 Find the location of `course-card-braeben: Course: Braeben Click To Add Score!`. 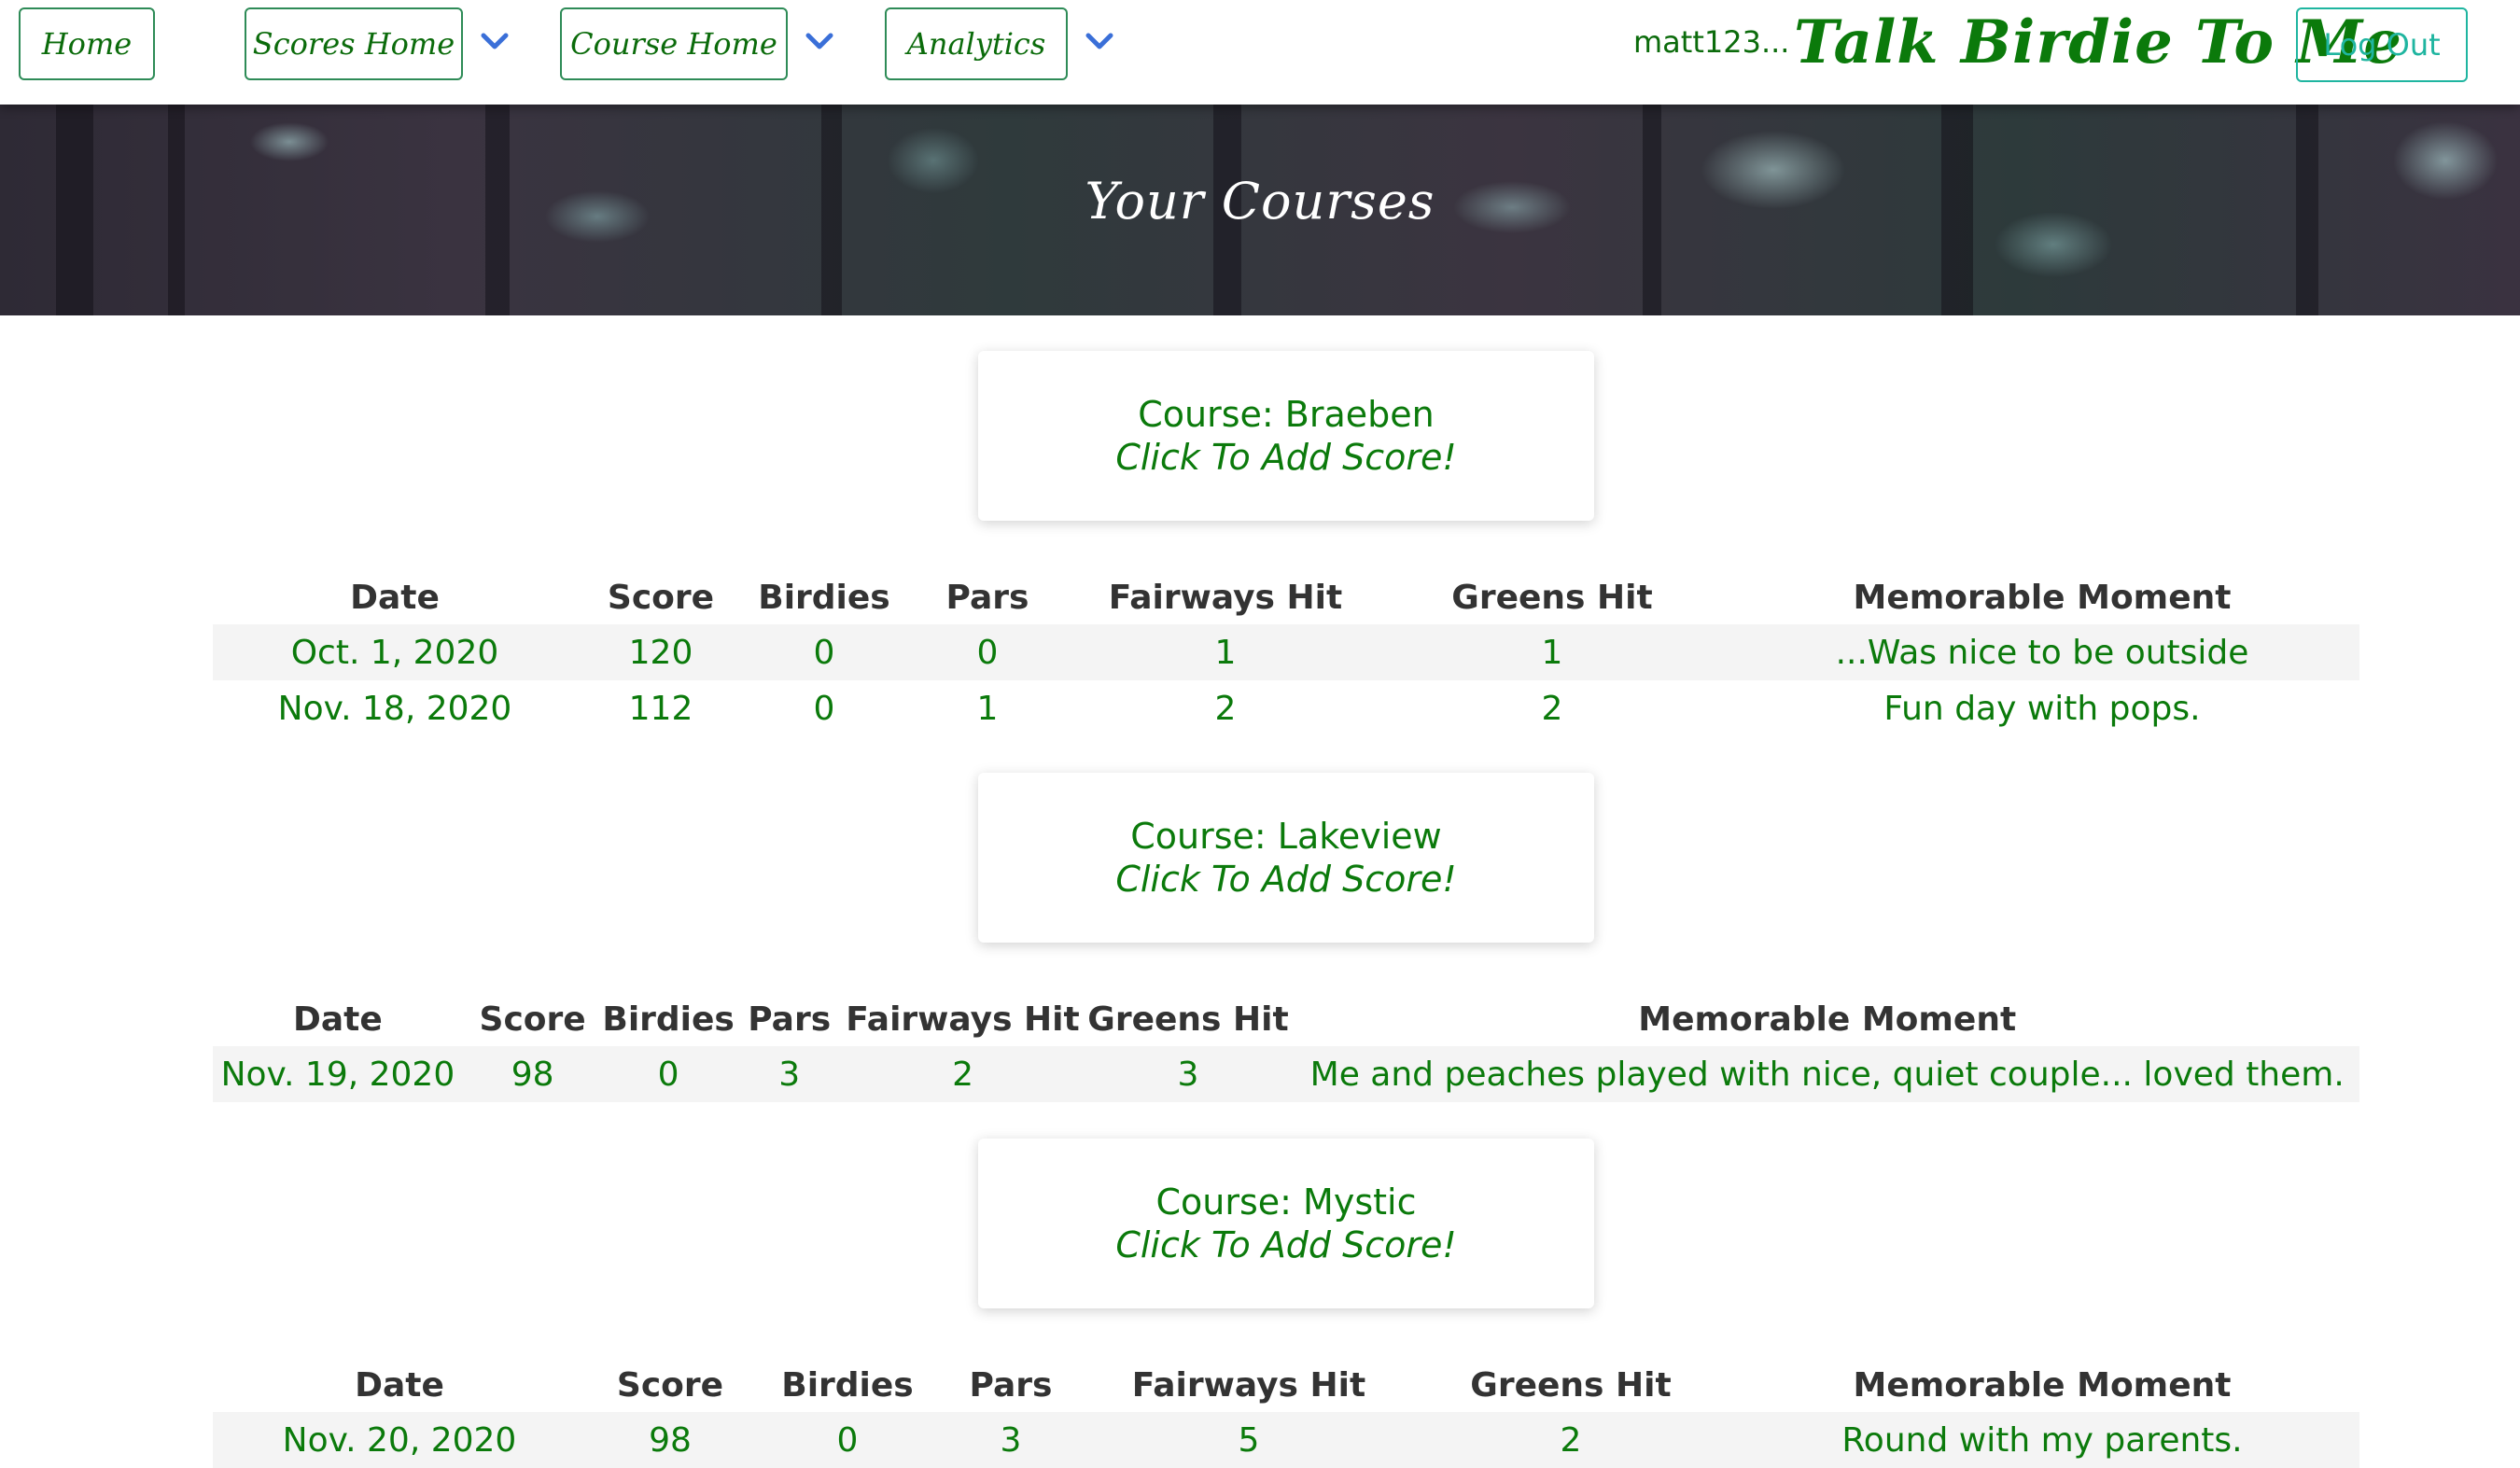

course-card-braeben: Course: Braeben Click To Add Score! is located at coordinates (1286, 436).